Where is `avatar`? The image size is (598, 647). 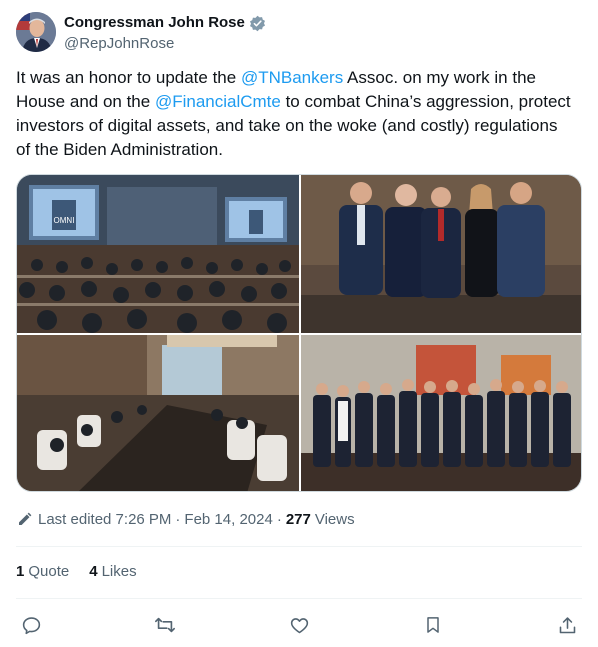 avatar is located at coordinates (36, 32).